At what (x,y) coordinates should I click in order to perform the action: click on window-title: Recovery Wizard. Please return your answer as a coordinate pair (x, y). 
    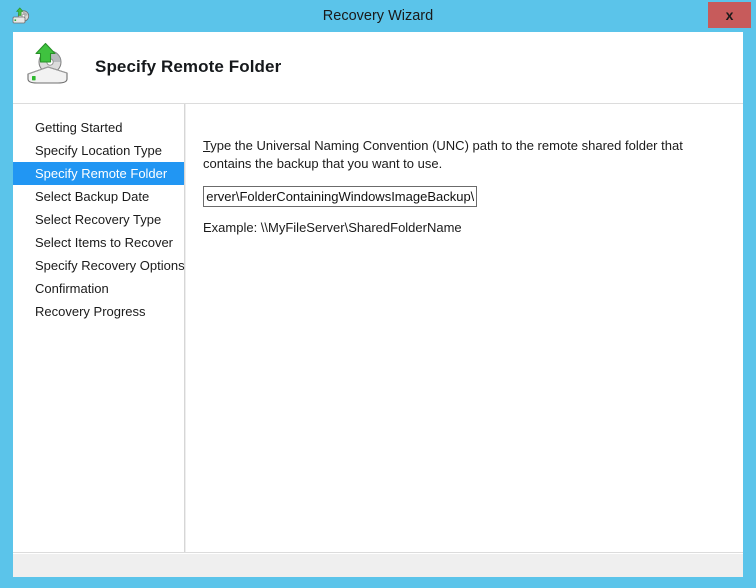
    Looking at the image, I should click on (378, 16).